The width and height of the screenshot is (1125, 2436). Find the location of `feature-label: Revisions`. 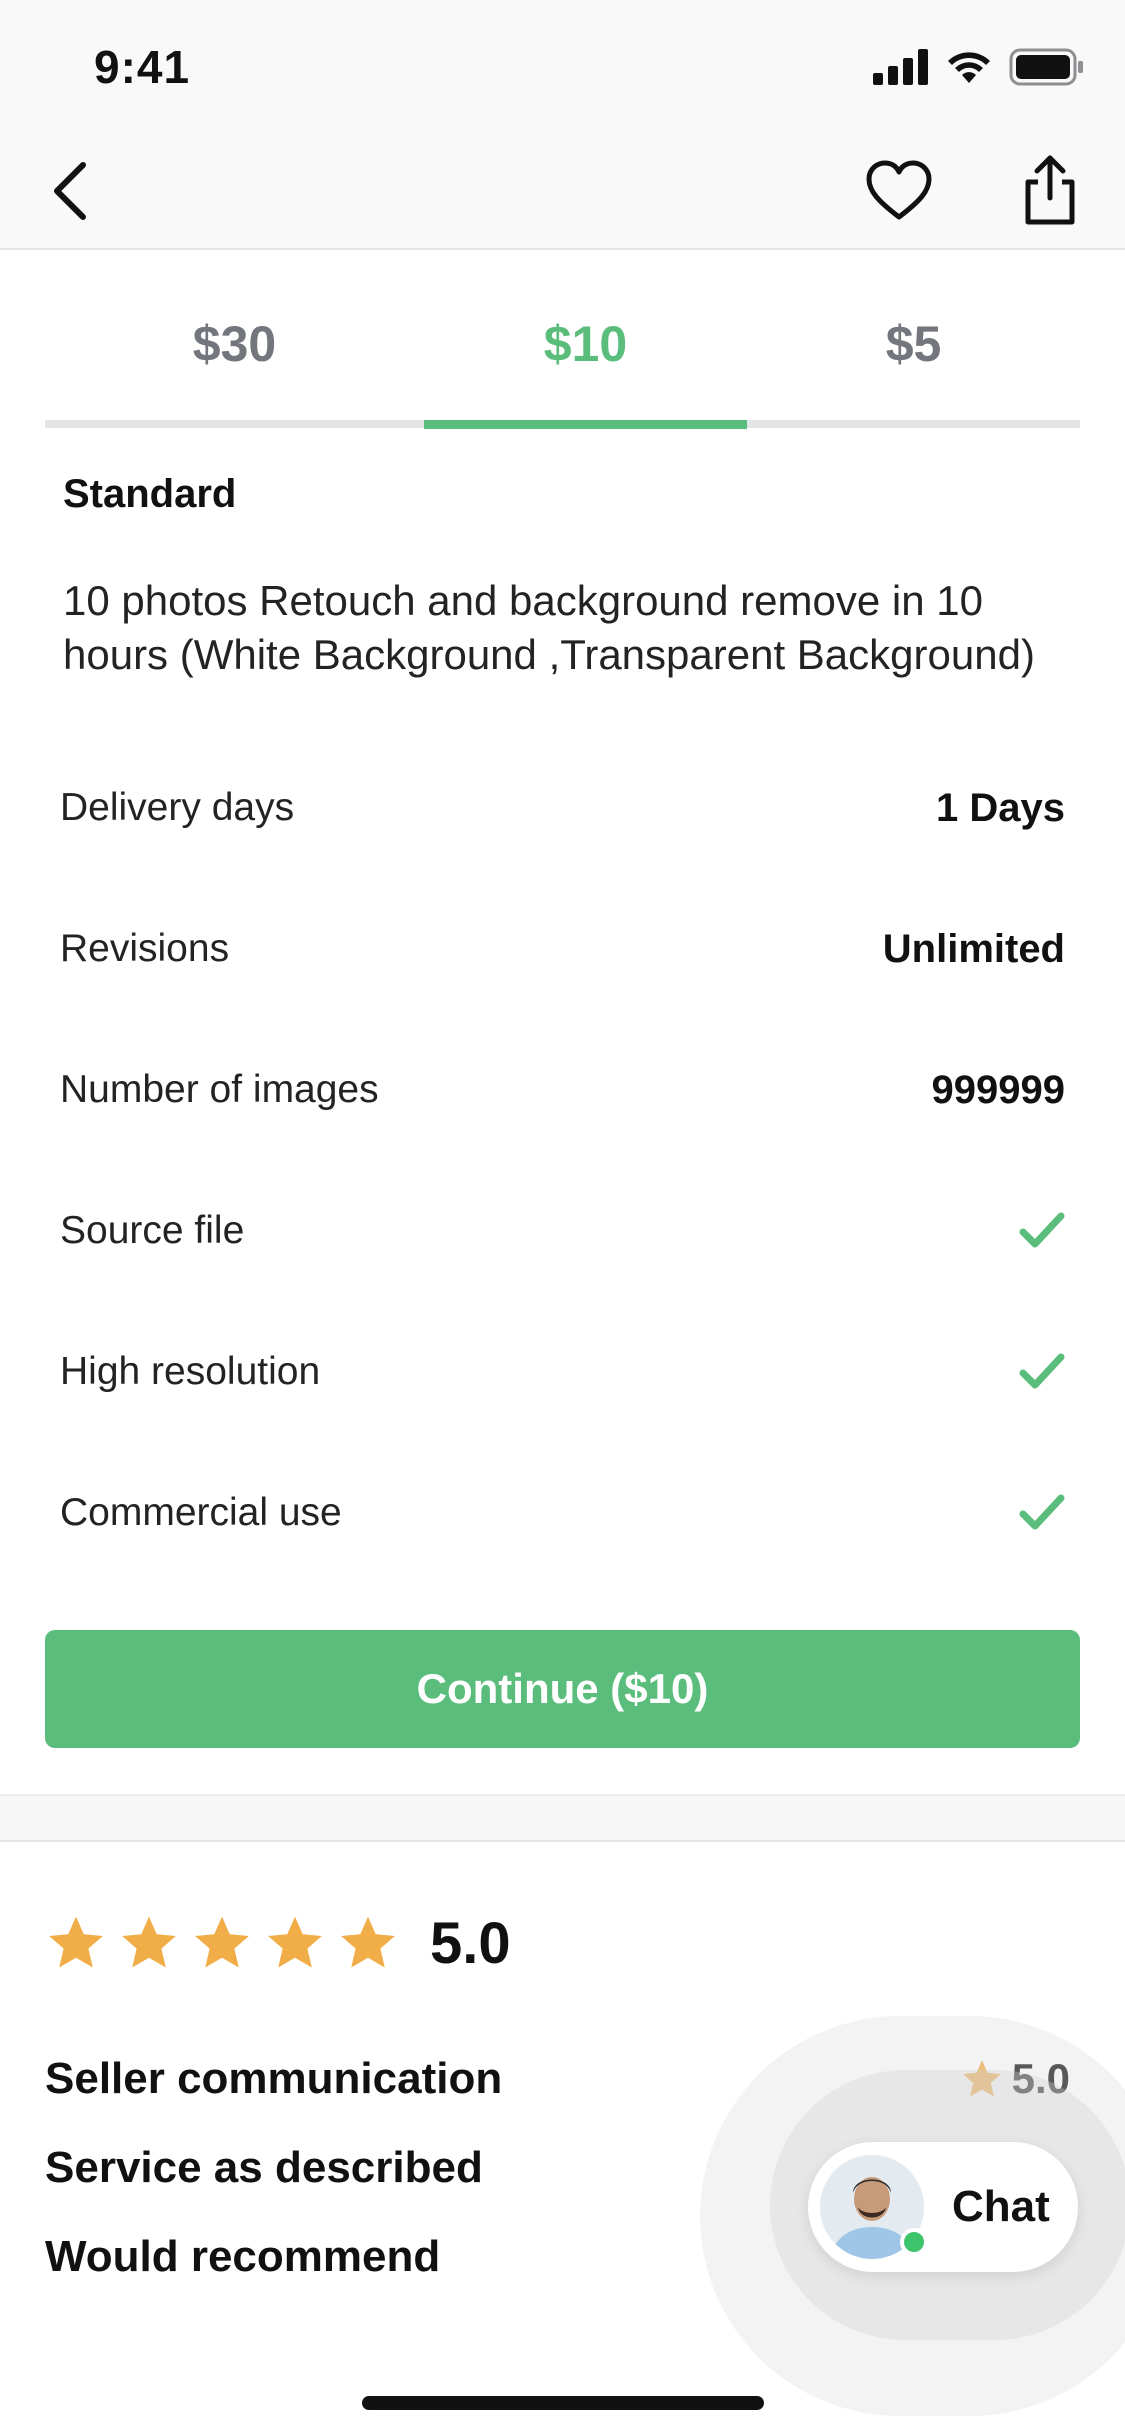

feature-label: Revisions is located at coordinates (145, 948).